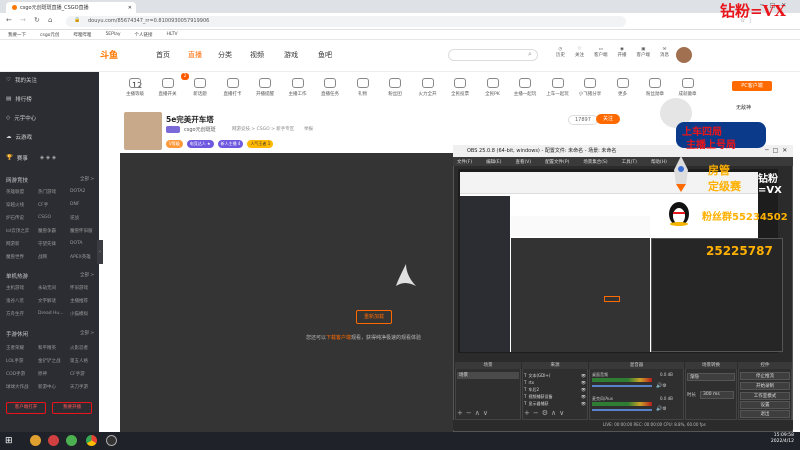 The height and width of the screenshot is (450, 800). Describe the element at coordinates (35, 440) in the screenshot. I see `taskbar-app-1-icon` at that location.